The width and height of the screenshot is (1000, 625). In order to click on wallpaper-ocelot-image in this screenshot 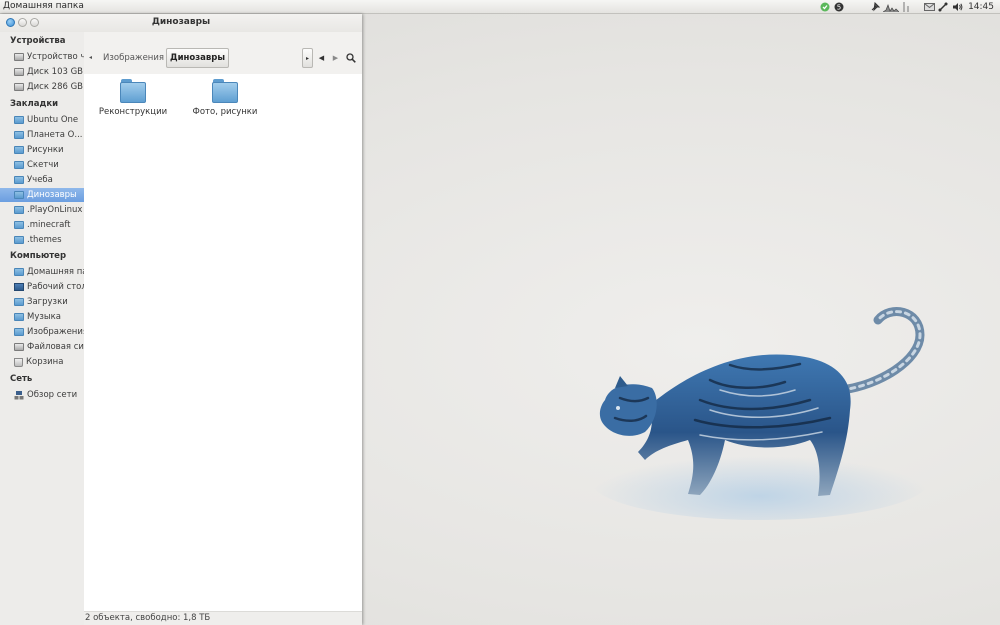, I will do `click(760, 413)`.